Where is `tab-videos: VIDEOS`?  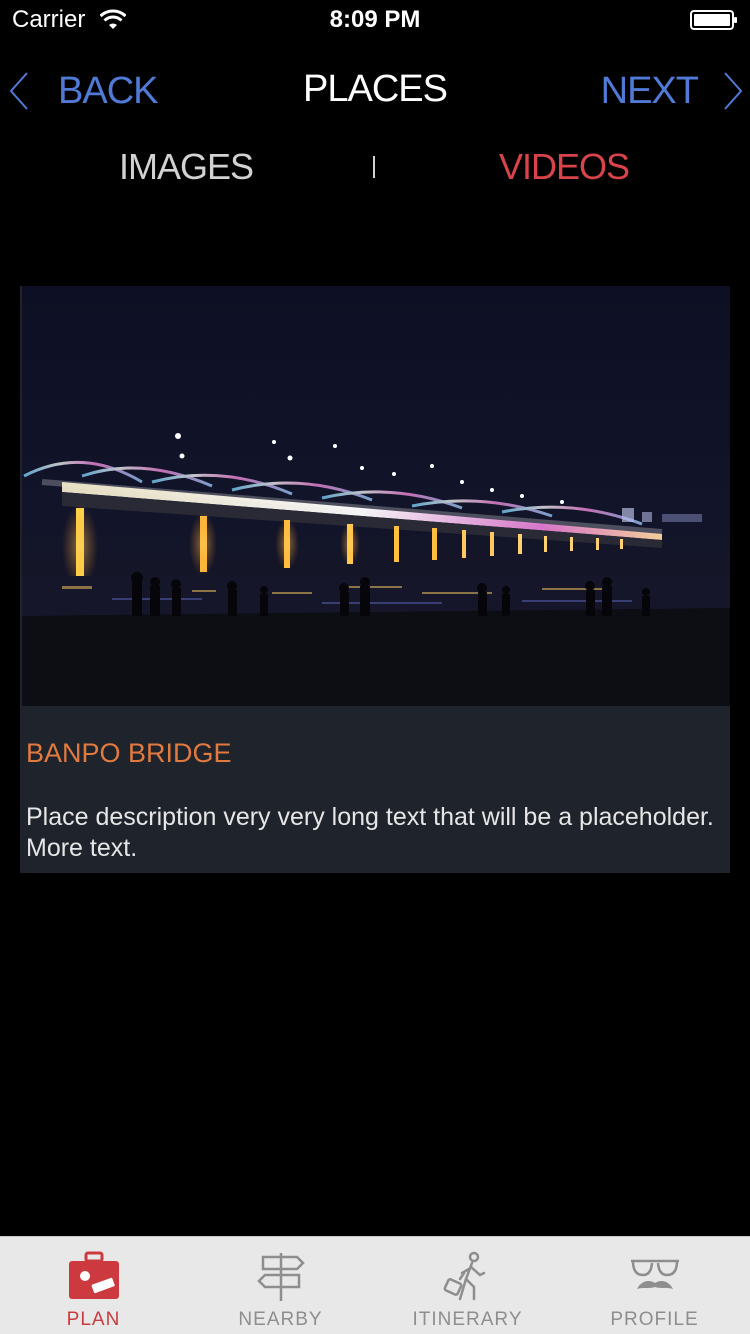
tab-videos: VIDEOS is located at coordinates (564, 167).